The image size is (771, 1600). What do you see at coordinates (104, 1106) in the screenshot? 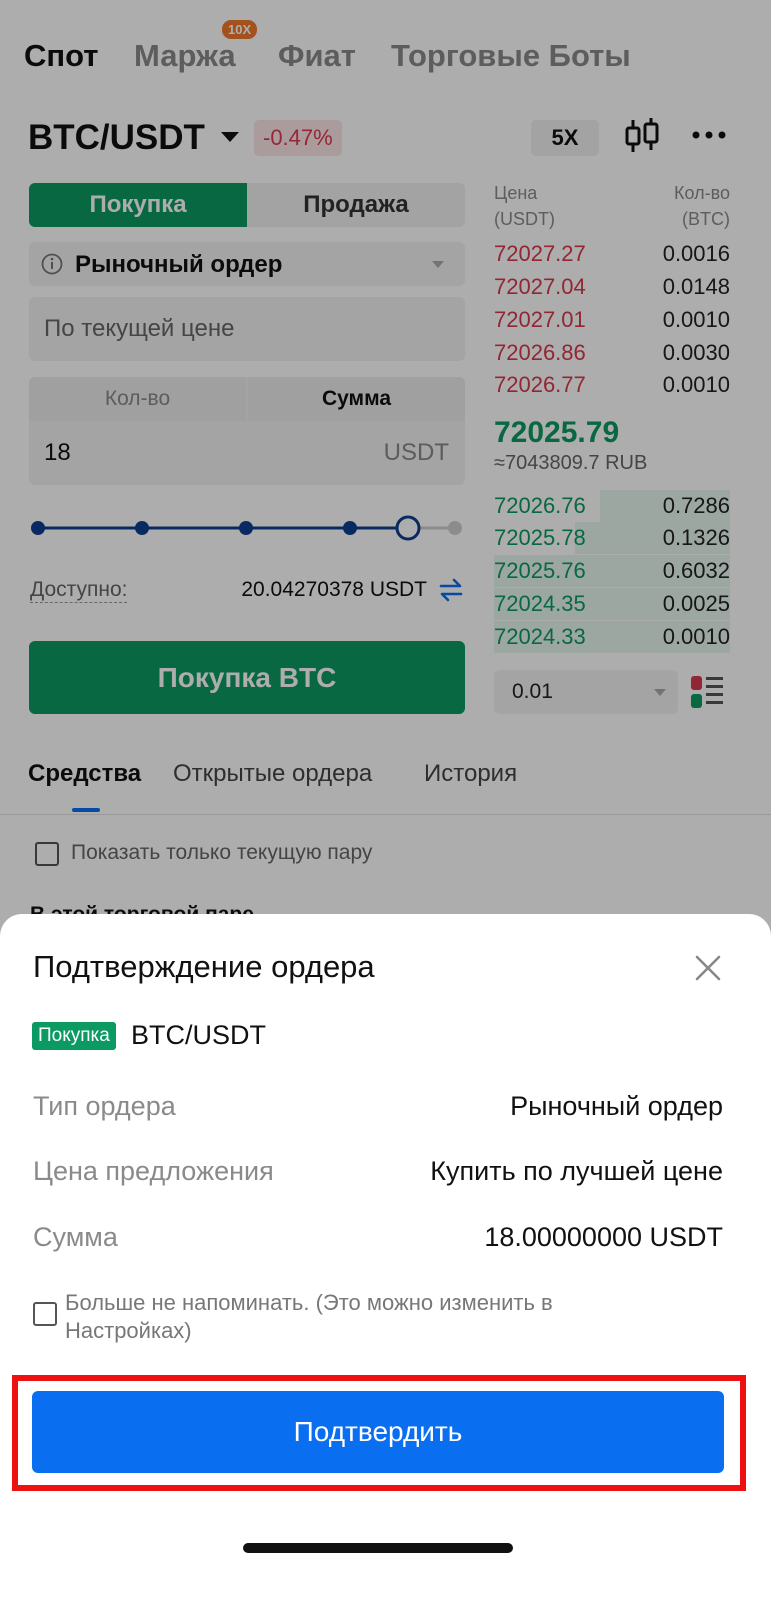
I see `order-type-label: Тип ордера` at bounding box center [104, 1106].